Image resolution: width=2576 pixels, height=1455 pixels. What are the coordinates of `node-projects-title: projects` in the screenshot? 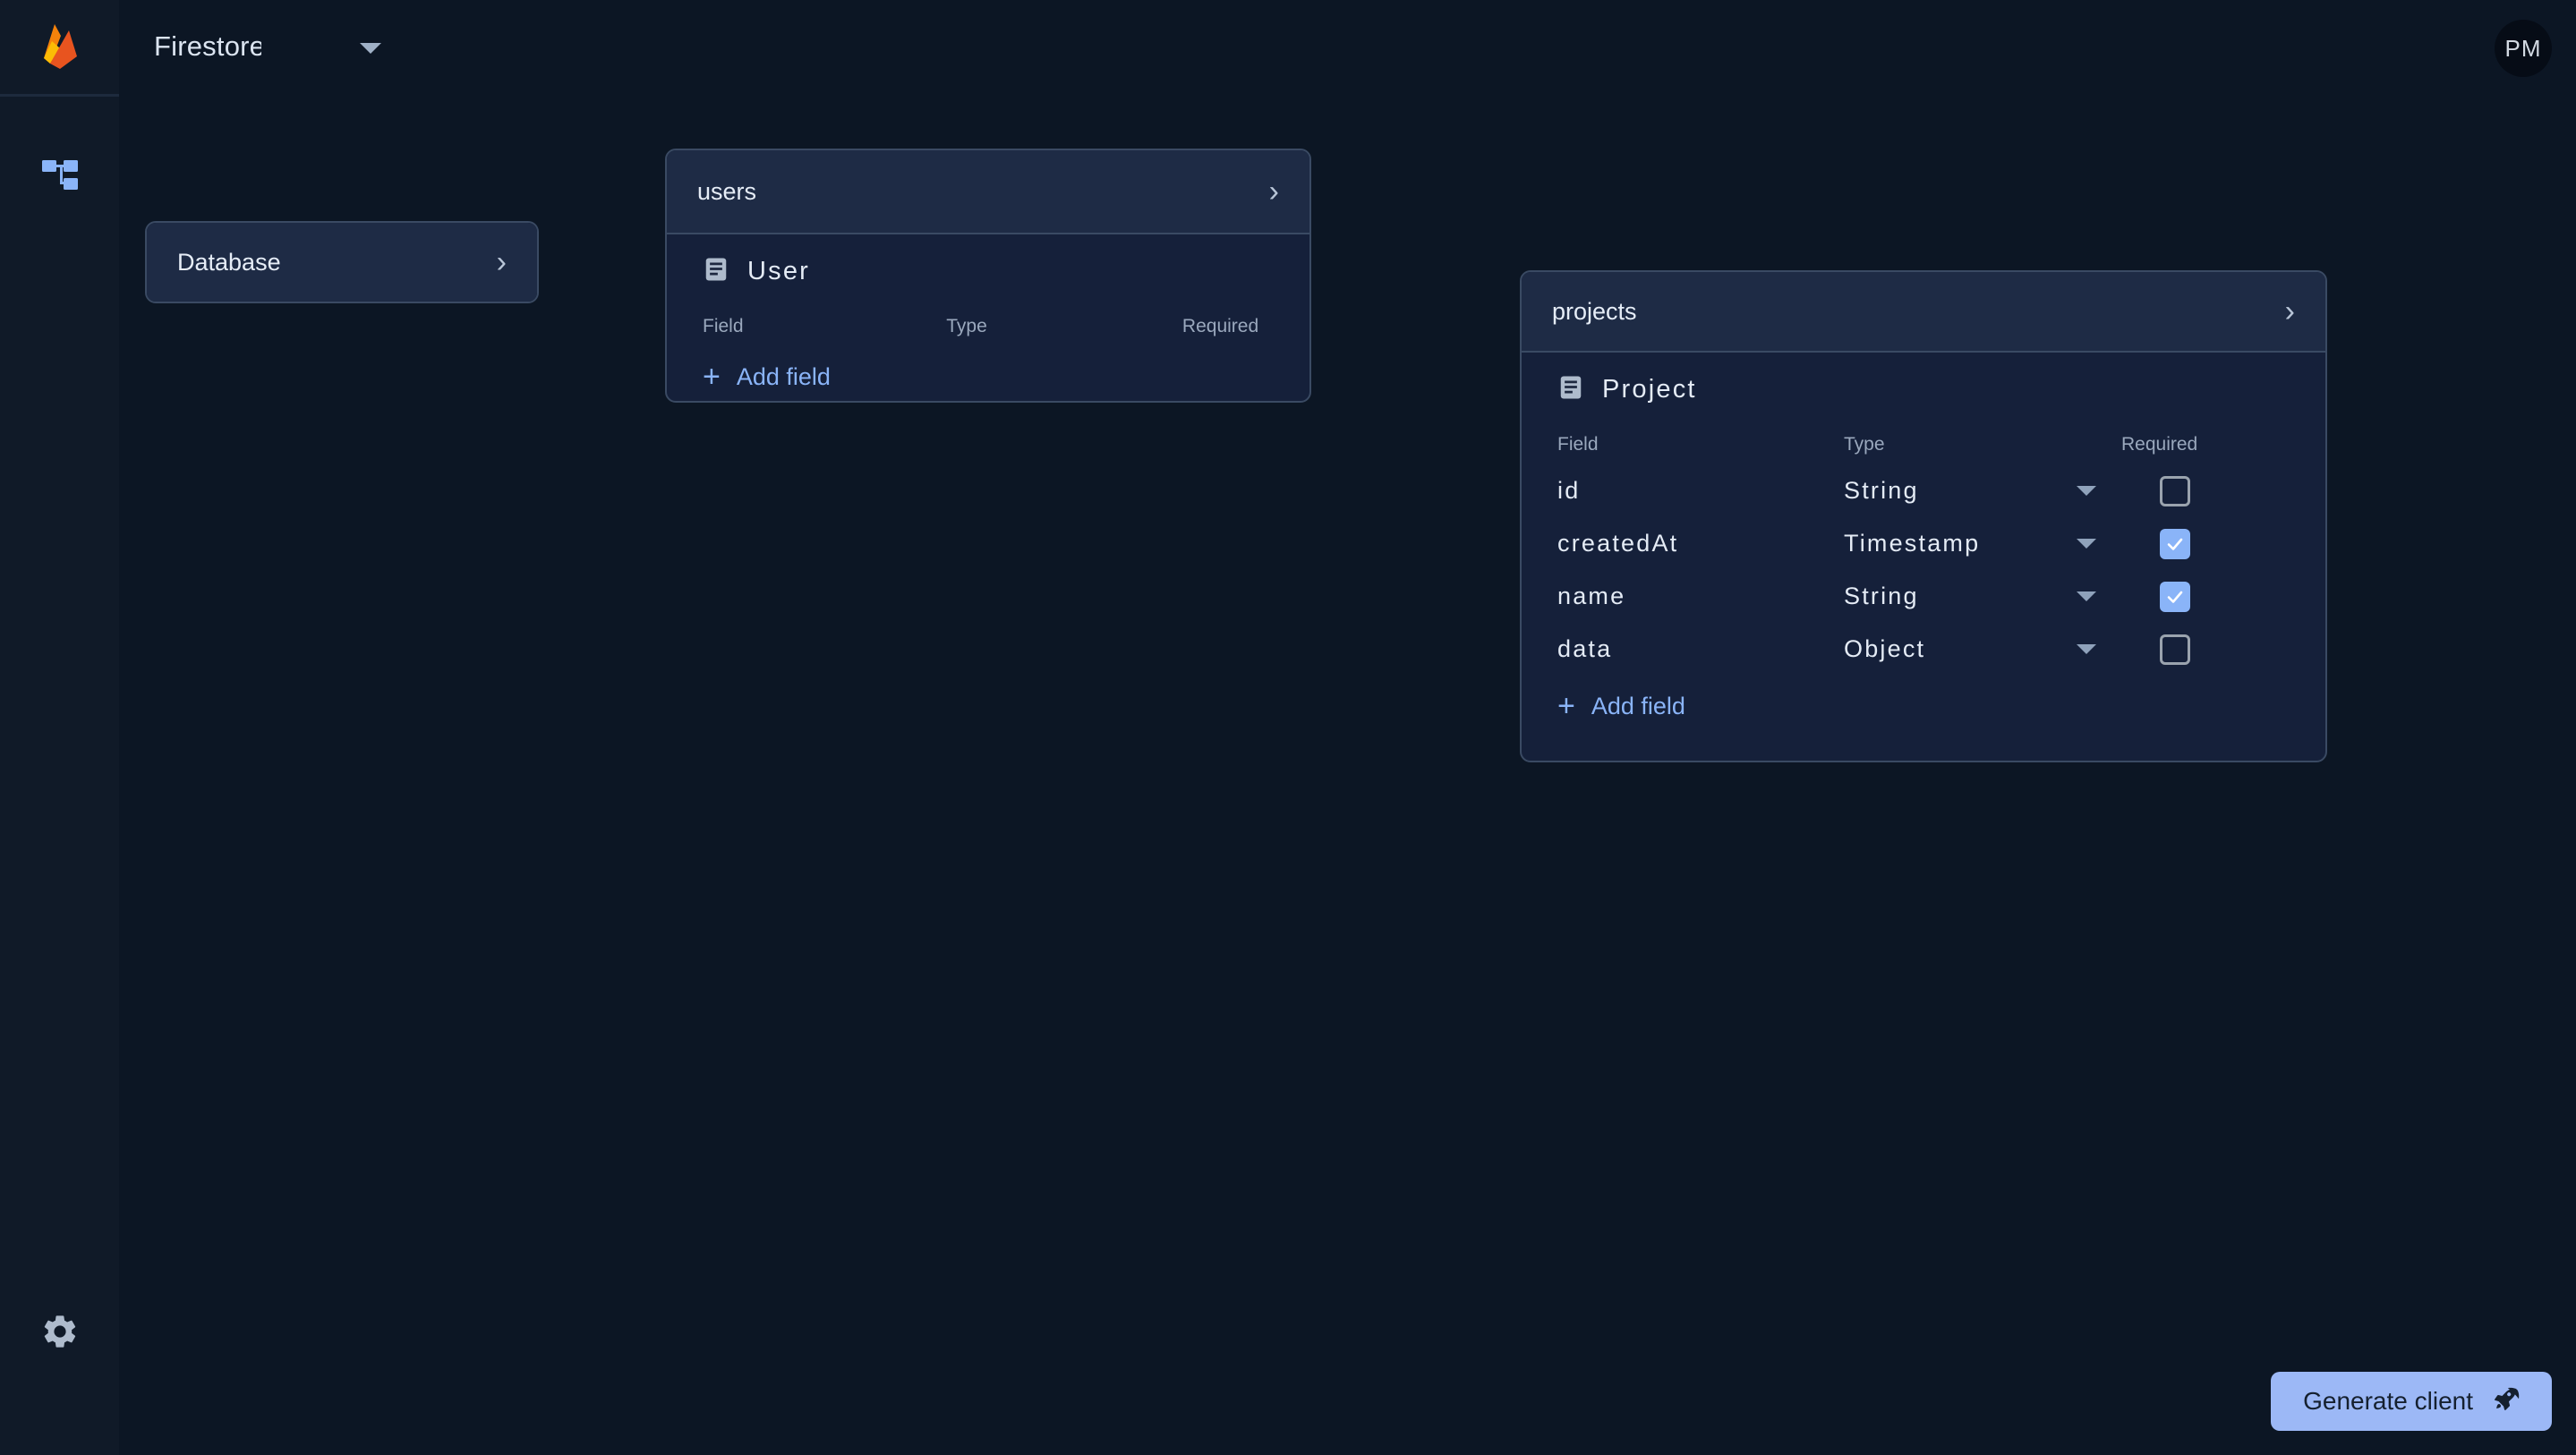 It's located at (1594, 311).